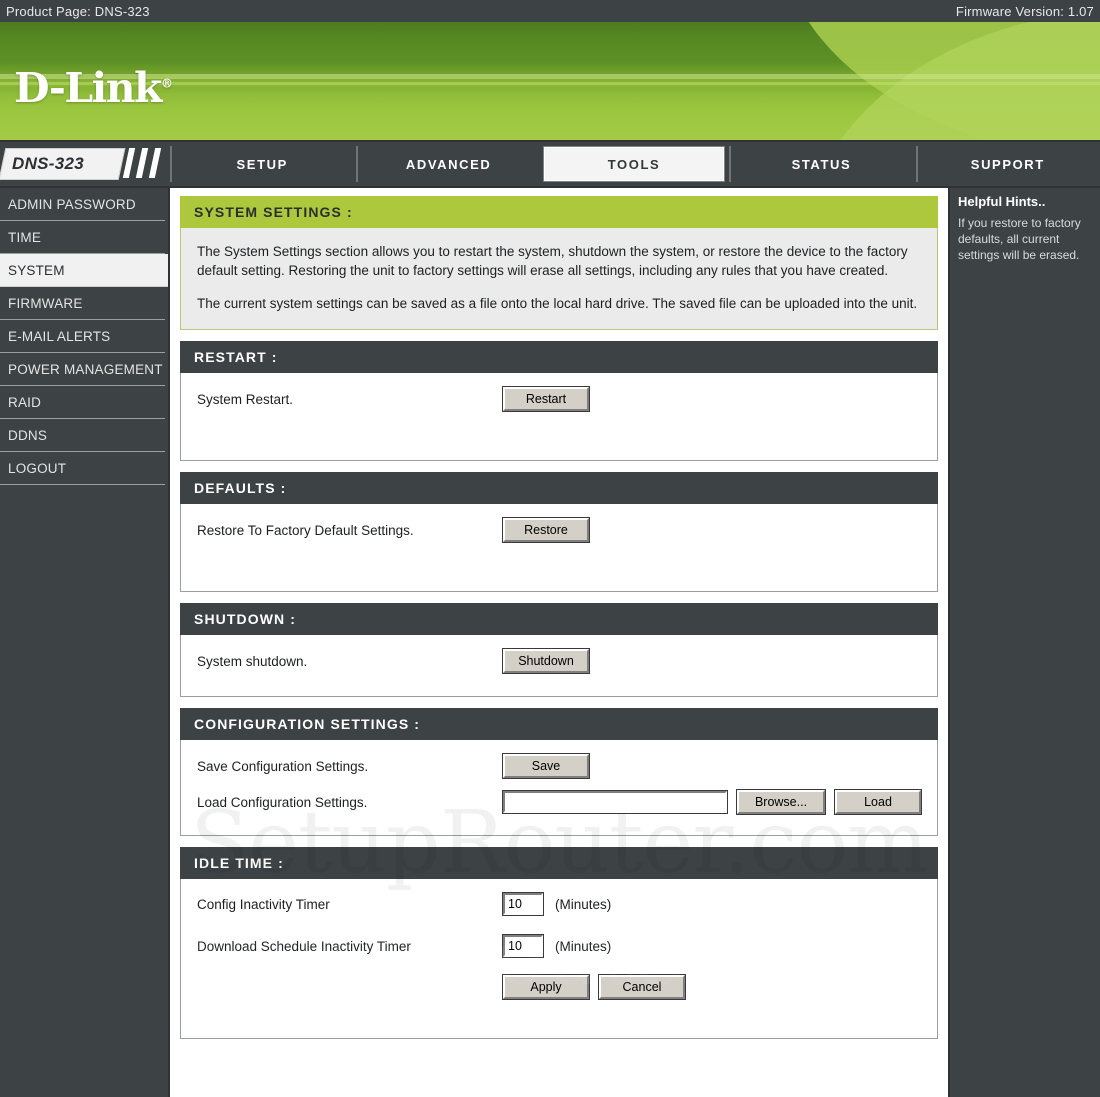  I want to click on shutdown-button: Shutdown, so click(546, 661).